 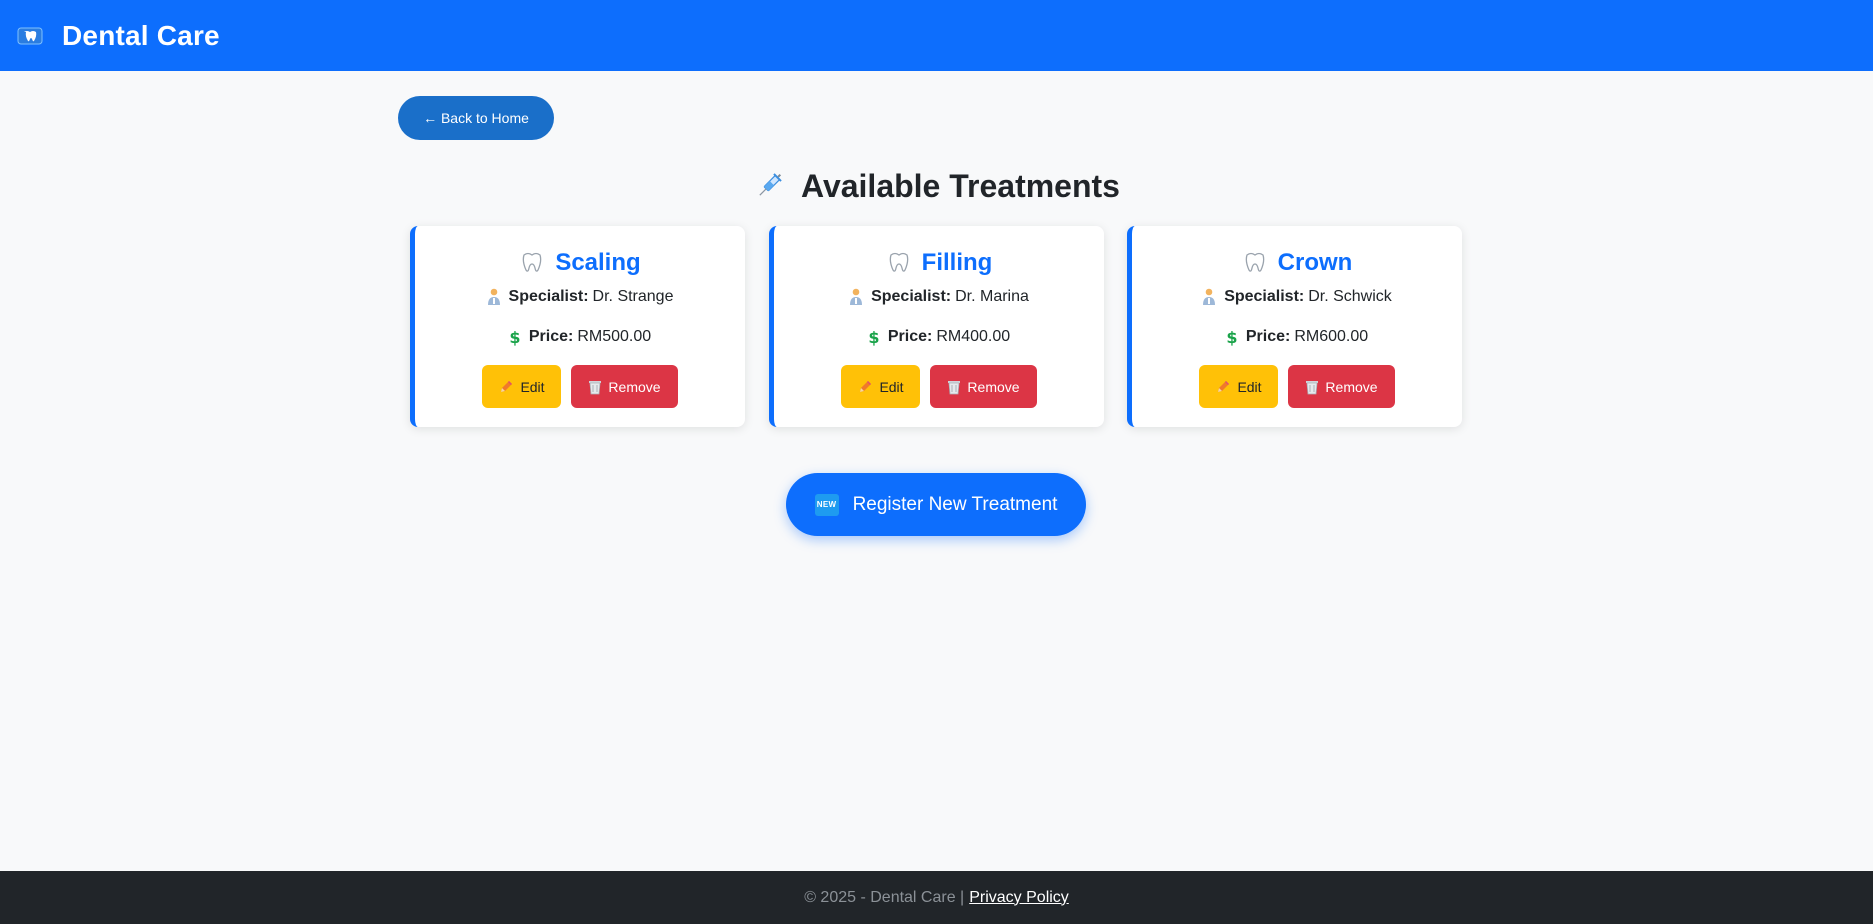 I want to click on specialist-line: Specialist: Dr. Marina, so click(x=939, y=297).